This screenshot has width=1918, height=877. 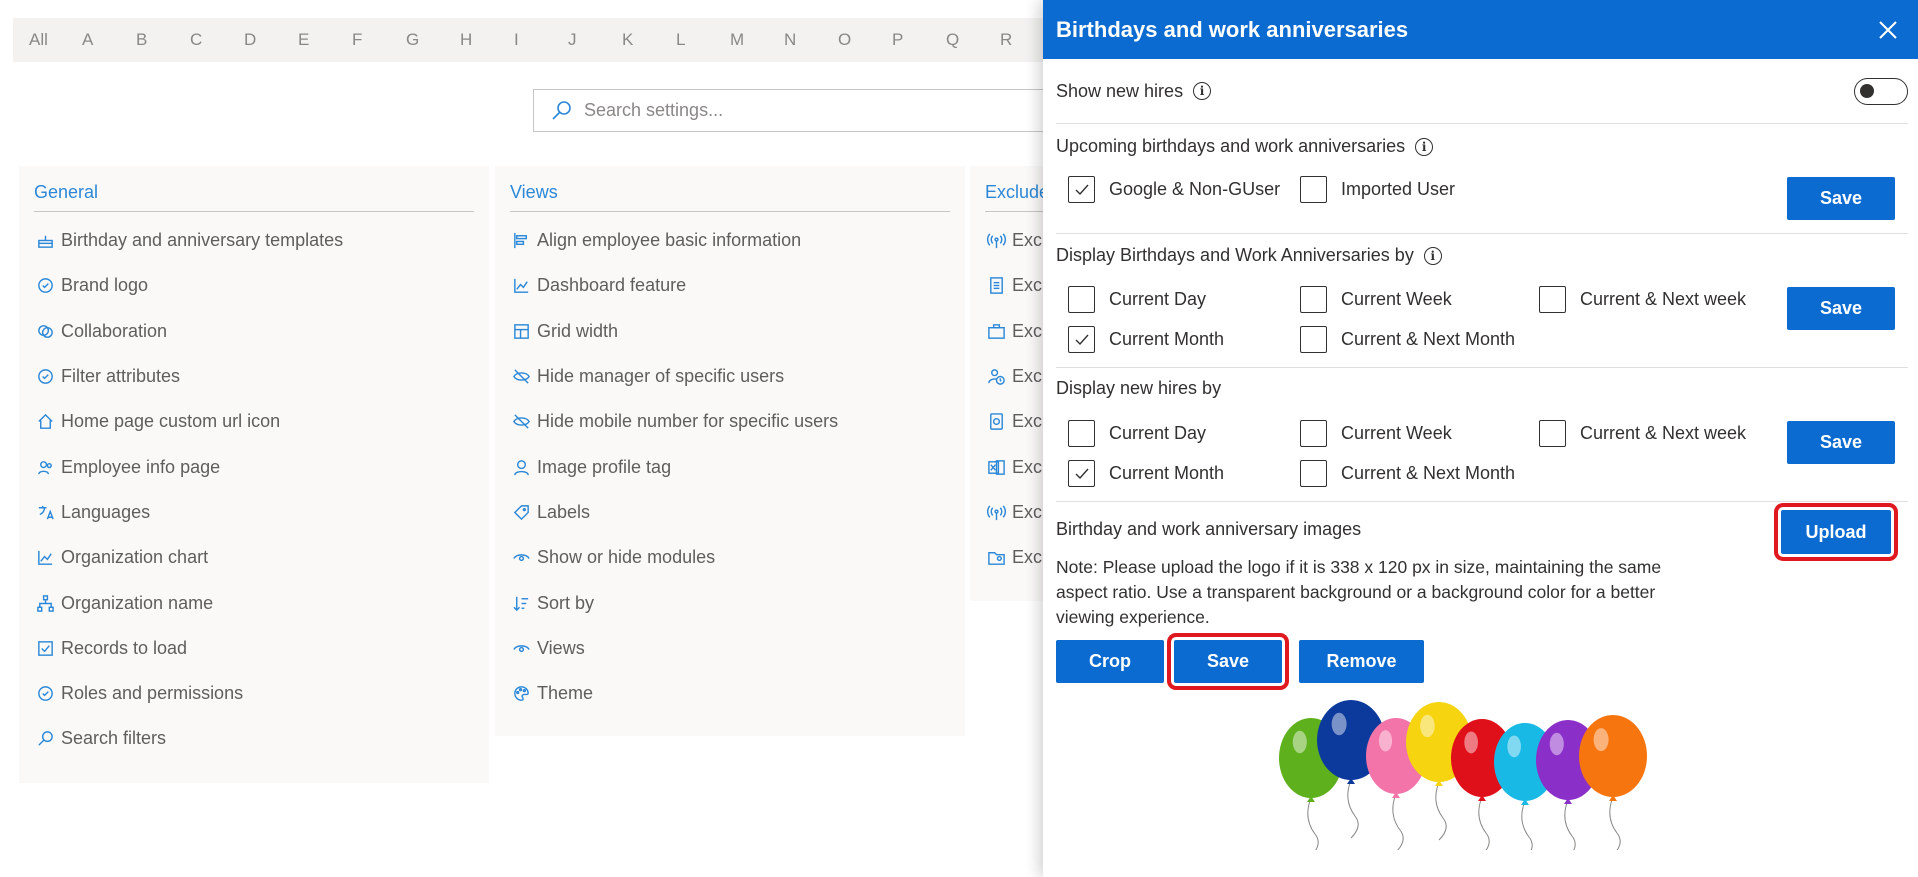 I want to click on alphabet-filter-n: N, so click(x=811, y=40).